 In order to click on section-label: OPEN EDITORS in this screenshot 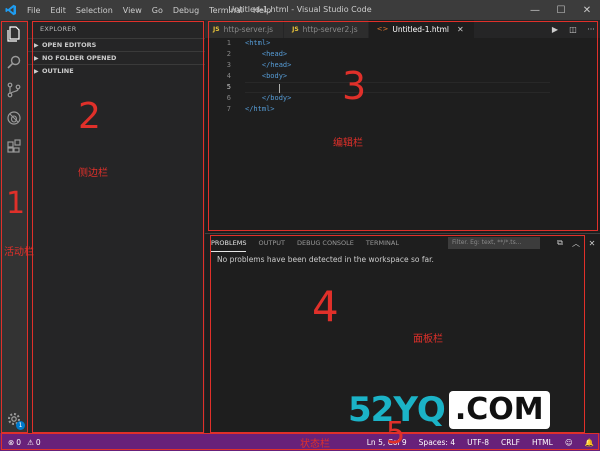, I will do `click(69, 44)`.